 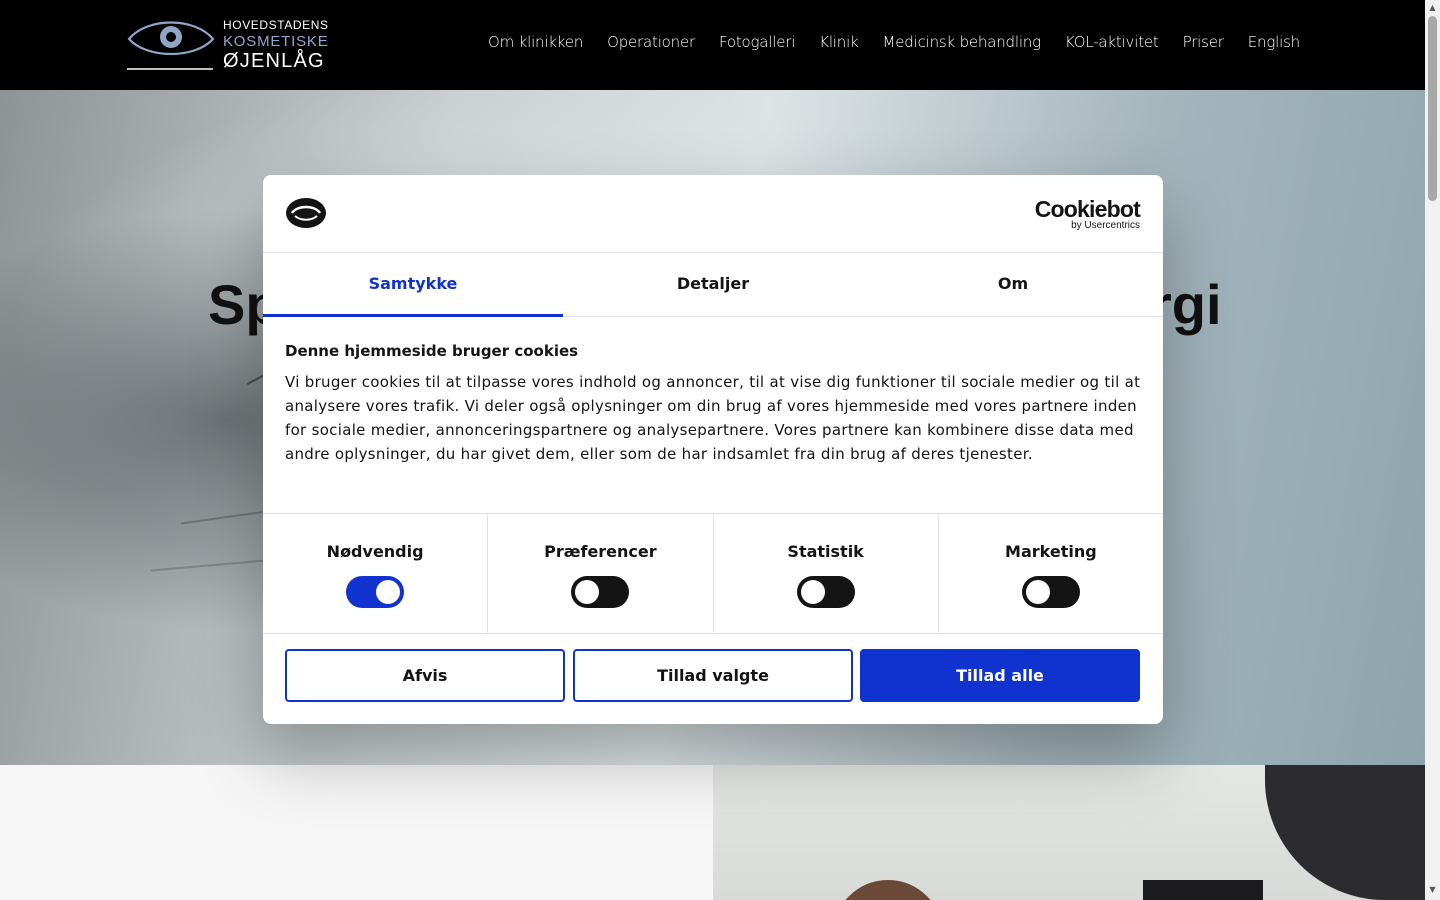 What do you see at coordinates (713, 675) in the screenshot?
I see `allow-selected-button: Tillad valgte` at bounding box center [713, 675].